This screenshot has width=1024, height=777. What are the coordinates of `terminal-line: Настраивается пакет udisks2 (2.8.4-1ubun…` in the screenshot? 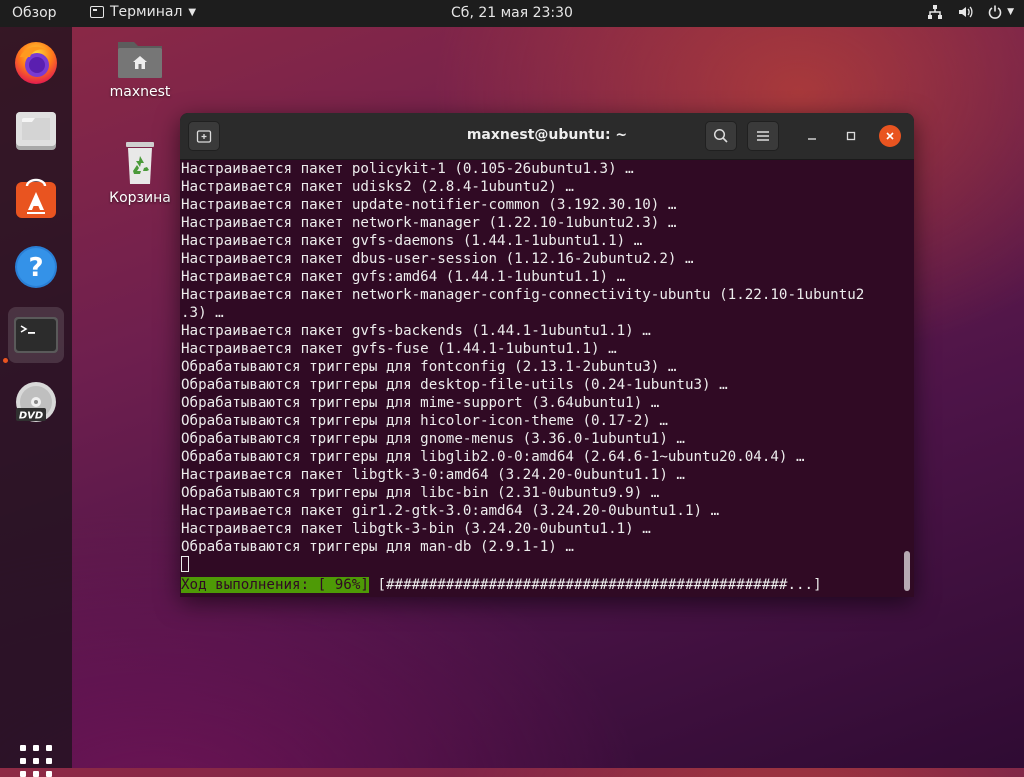 It's located at (377, 187).